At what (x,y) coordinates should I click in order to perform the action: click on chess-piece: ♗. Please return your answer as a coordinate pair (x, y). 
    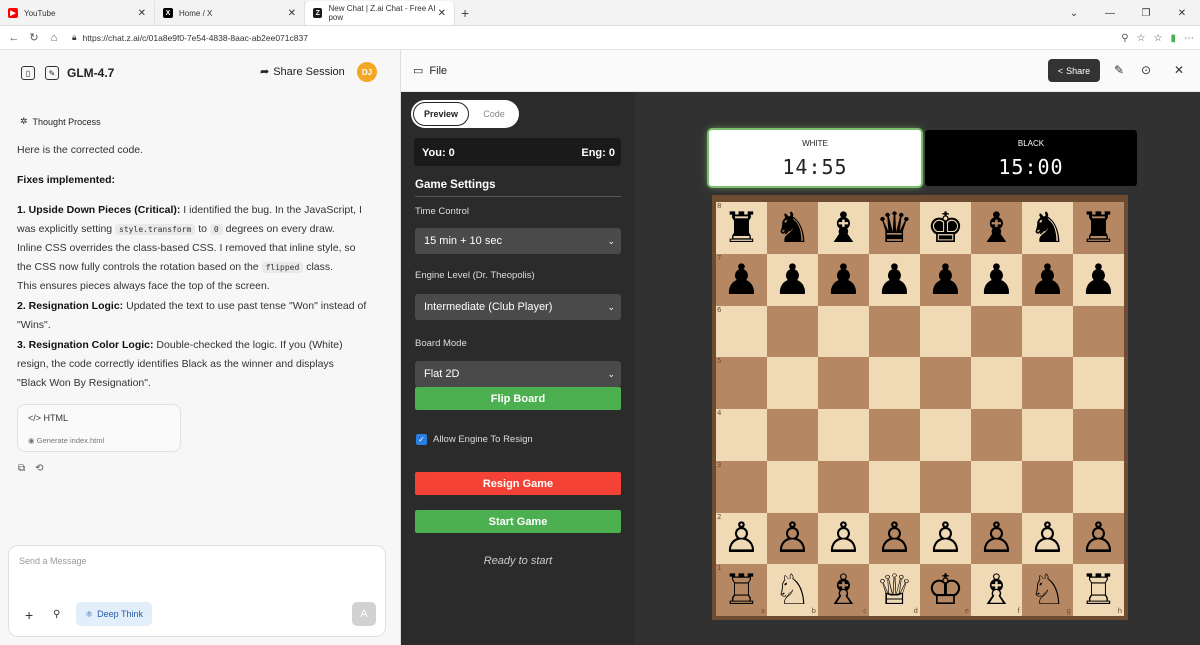
    Looking at the image, I should click on (844, 590).